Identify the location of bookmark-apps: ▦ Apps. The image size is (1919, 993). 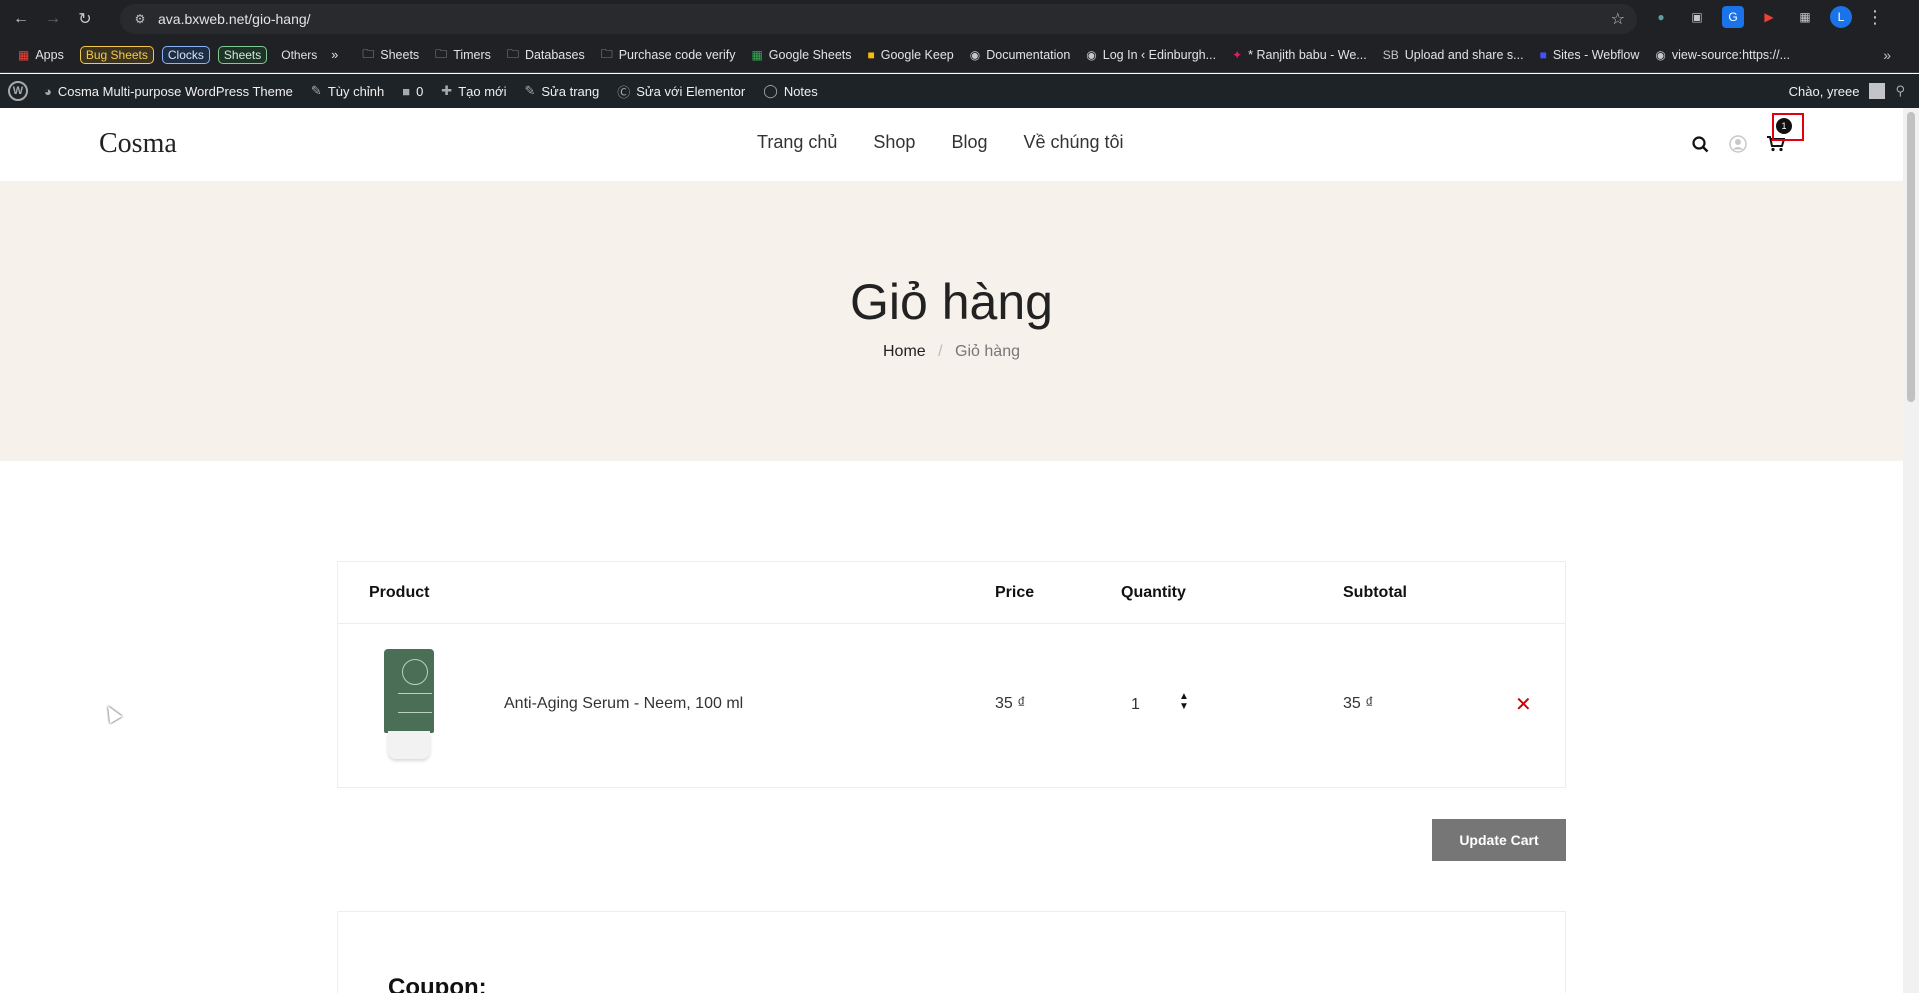
(41, 55).